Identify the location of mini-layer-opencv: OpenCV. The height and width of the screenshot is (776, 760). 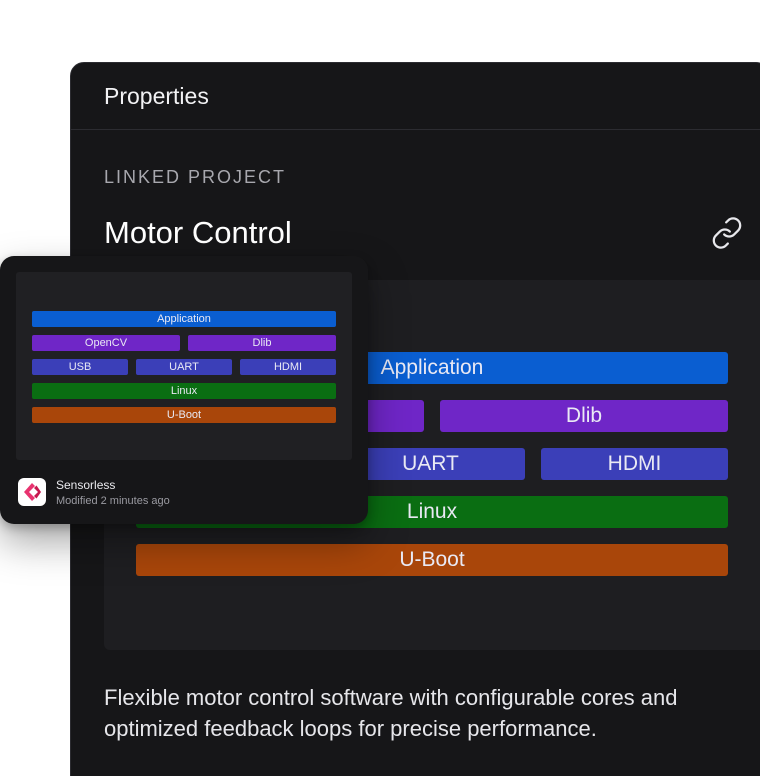
(106, 343).